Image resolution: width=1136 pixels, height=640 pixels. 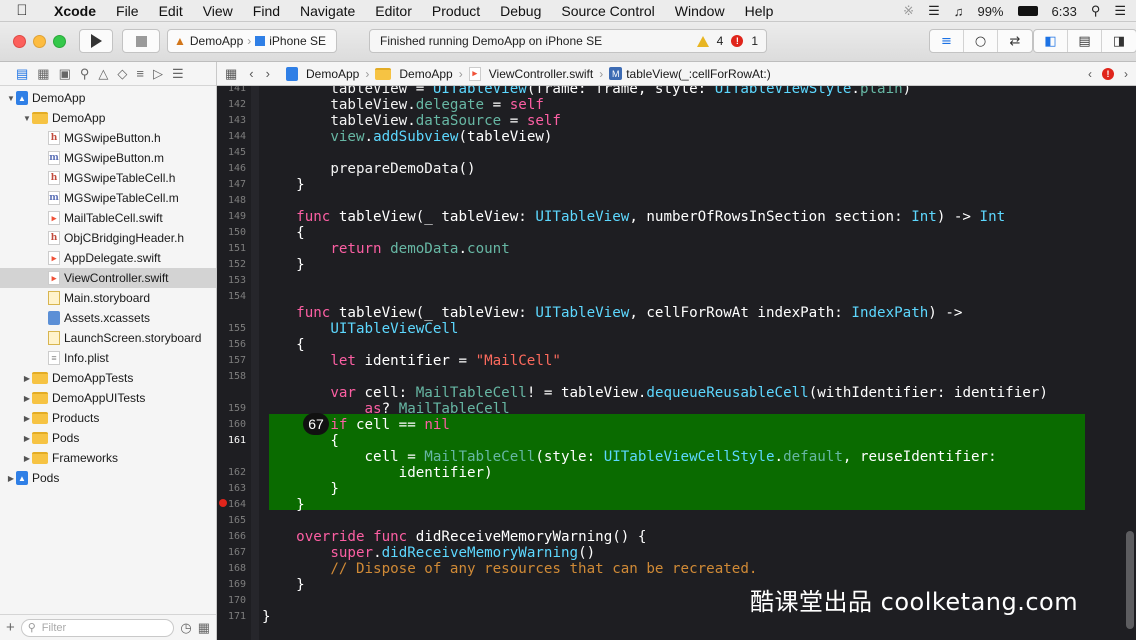 What do you see at coordinates (231, 489) in the screenshot?
I see `line-number: 163` at bounding box center [231, 489].